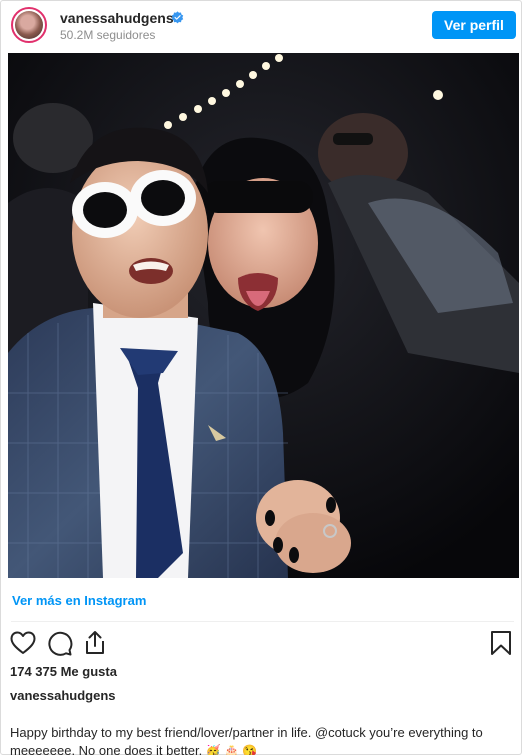  I want to click on divider, so click(262, 621).